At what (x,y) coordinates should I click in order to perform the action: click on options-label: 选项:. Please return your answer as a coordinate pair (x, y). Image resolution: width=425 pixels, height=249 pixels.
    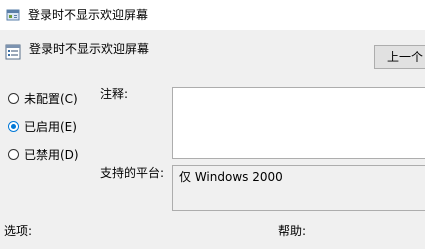
    Looking at the image, I should click on (18, 231).